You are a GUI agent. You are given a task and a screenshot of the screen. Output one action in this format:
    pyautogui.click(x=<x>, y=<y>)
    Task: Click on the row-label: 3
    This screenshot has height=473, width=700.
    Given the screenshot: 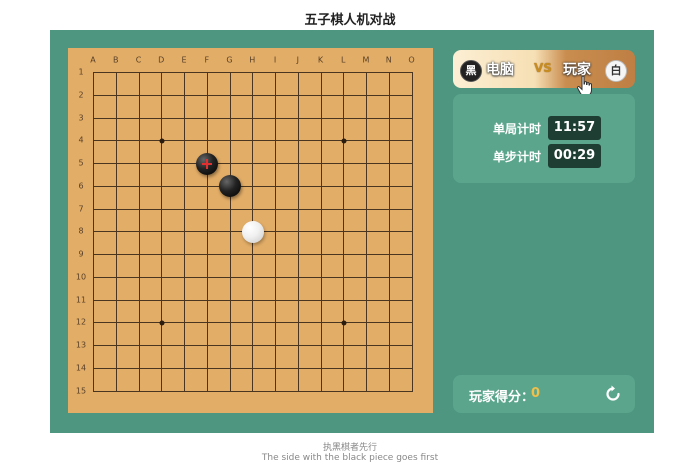 What is the action you would take?
    pyautogui.click(x=81, y=117)
    